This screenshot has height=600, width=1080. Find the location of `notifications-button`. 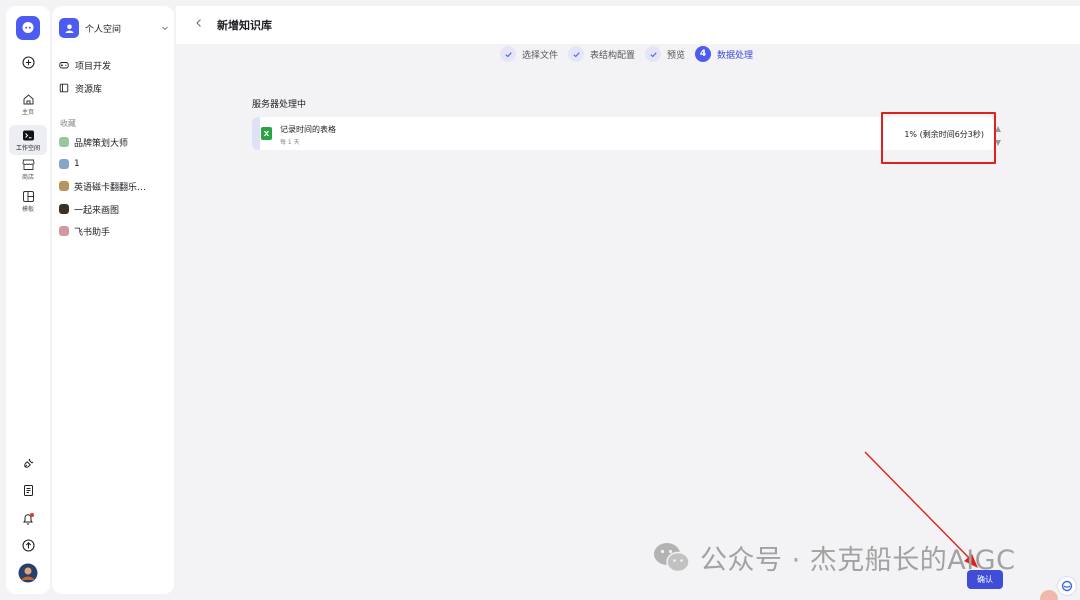

notifications-button is located at coordinates (28, 519).